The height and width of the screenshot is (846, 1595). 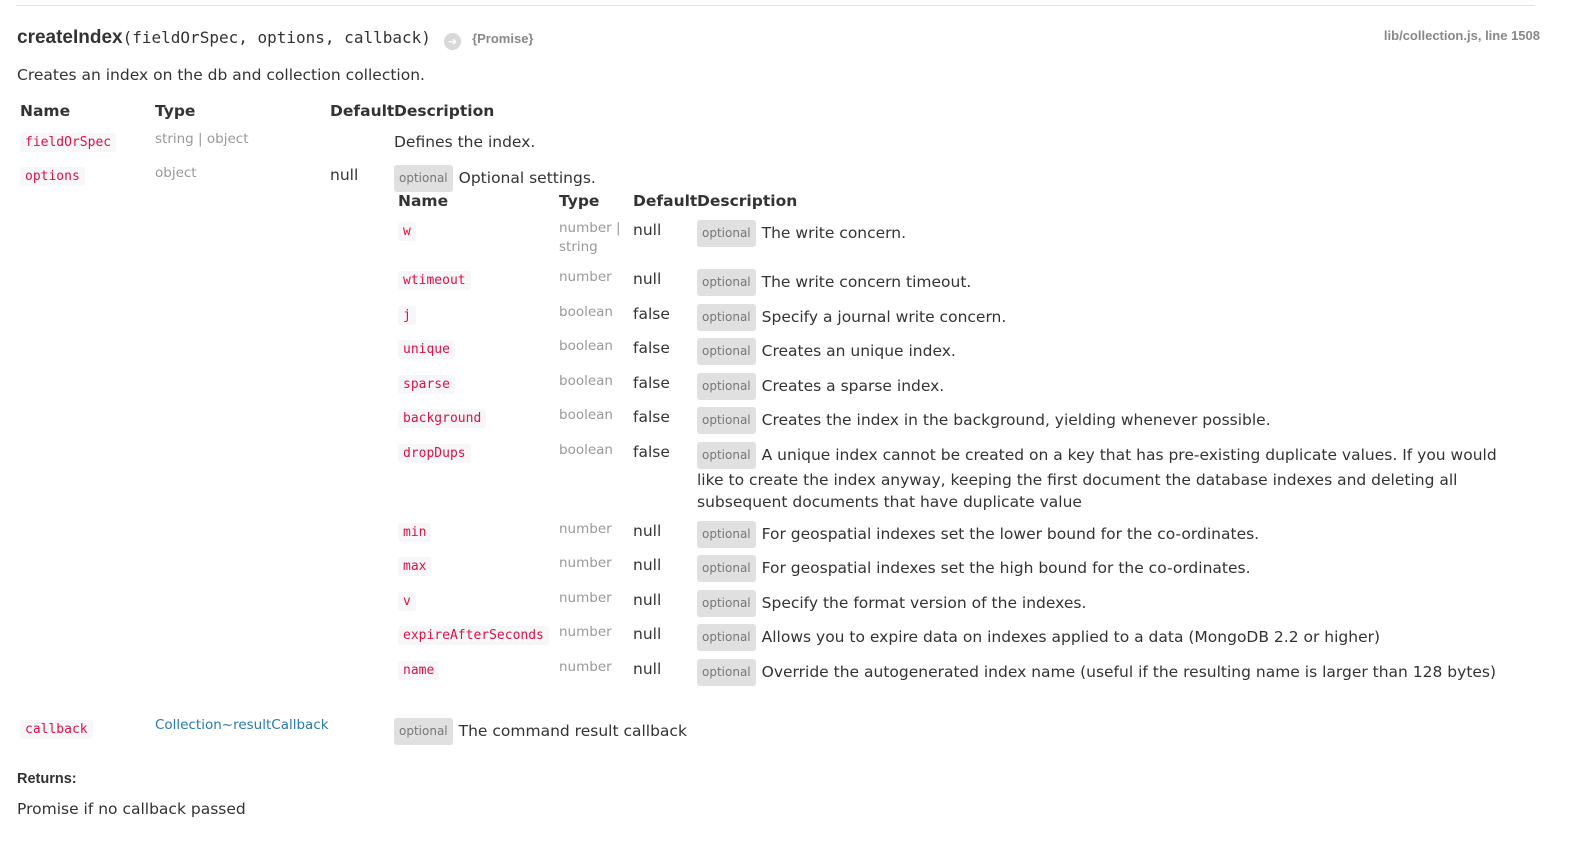 What do you see at coordinates (775, 5) in the screenshot?
I see `top-divider` at bounding box center [775, 5].